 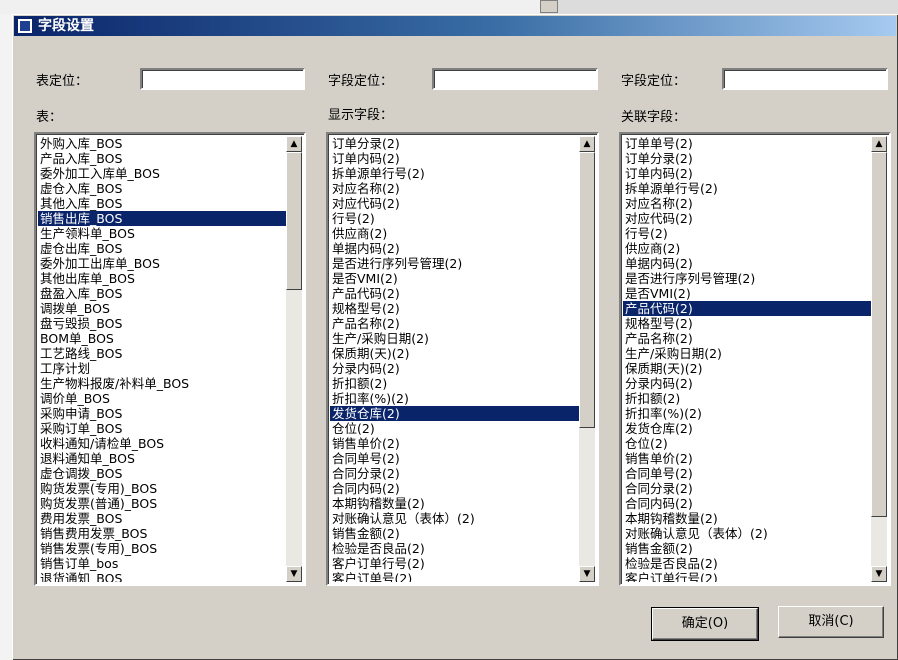 What do you see at coordinates (162, 398) in the screenshot?
I see `list-item: 调价单_BOS` at bounding box center [162, 398].